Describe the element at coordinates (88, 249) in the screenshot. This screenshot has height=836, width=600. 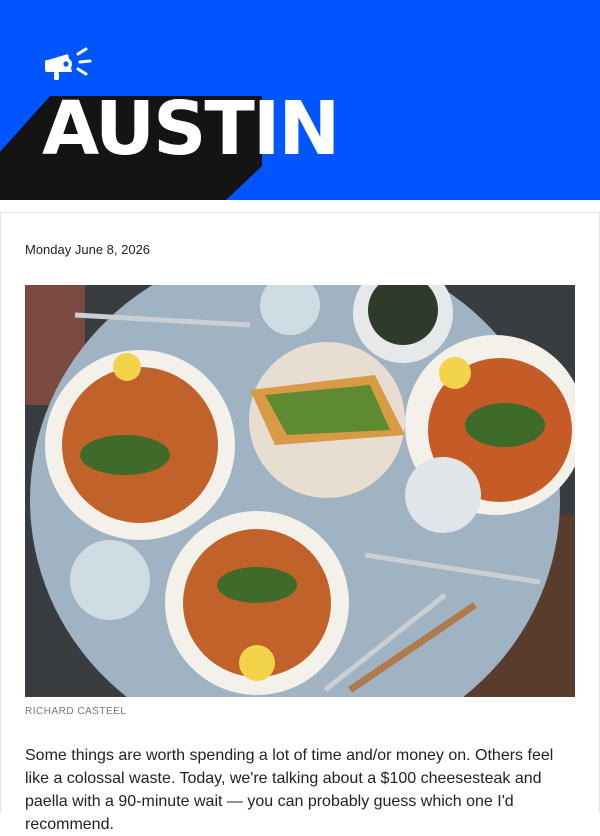
I see `issue-date: Monday June 8, 2026` at that location.